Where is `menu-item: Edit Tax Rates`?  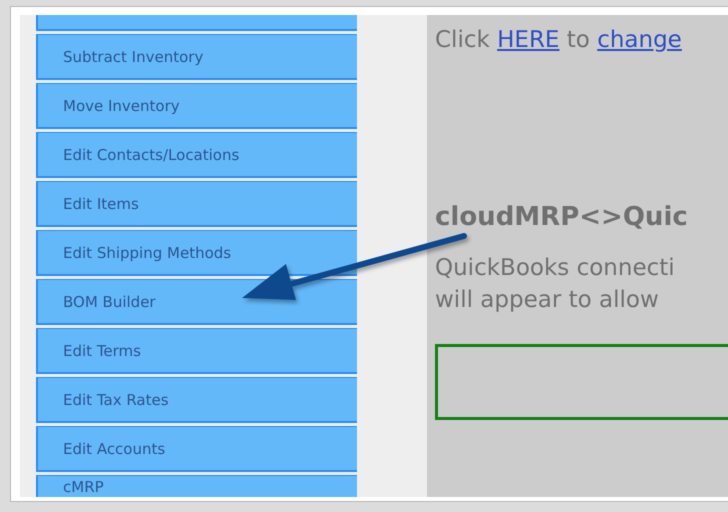 menu-item: Edit Tax Rates is located at coordinates (196, 400).